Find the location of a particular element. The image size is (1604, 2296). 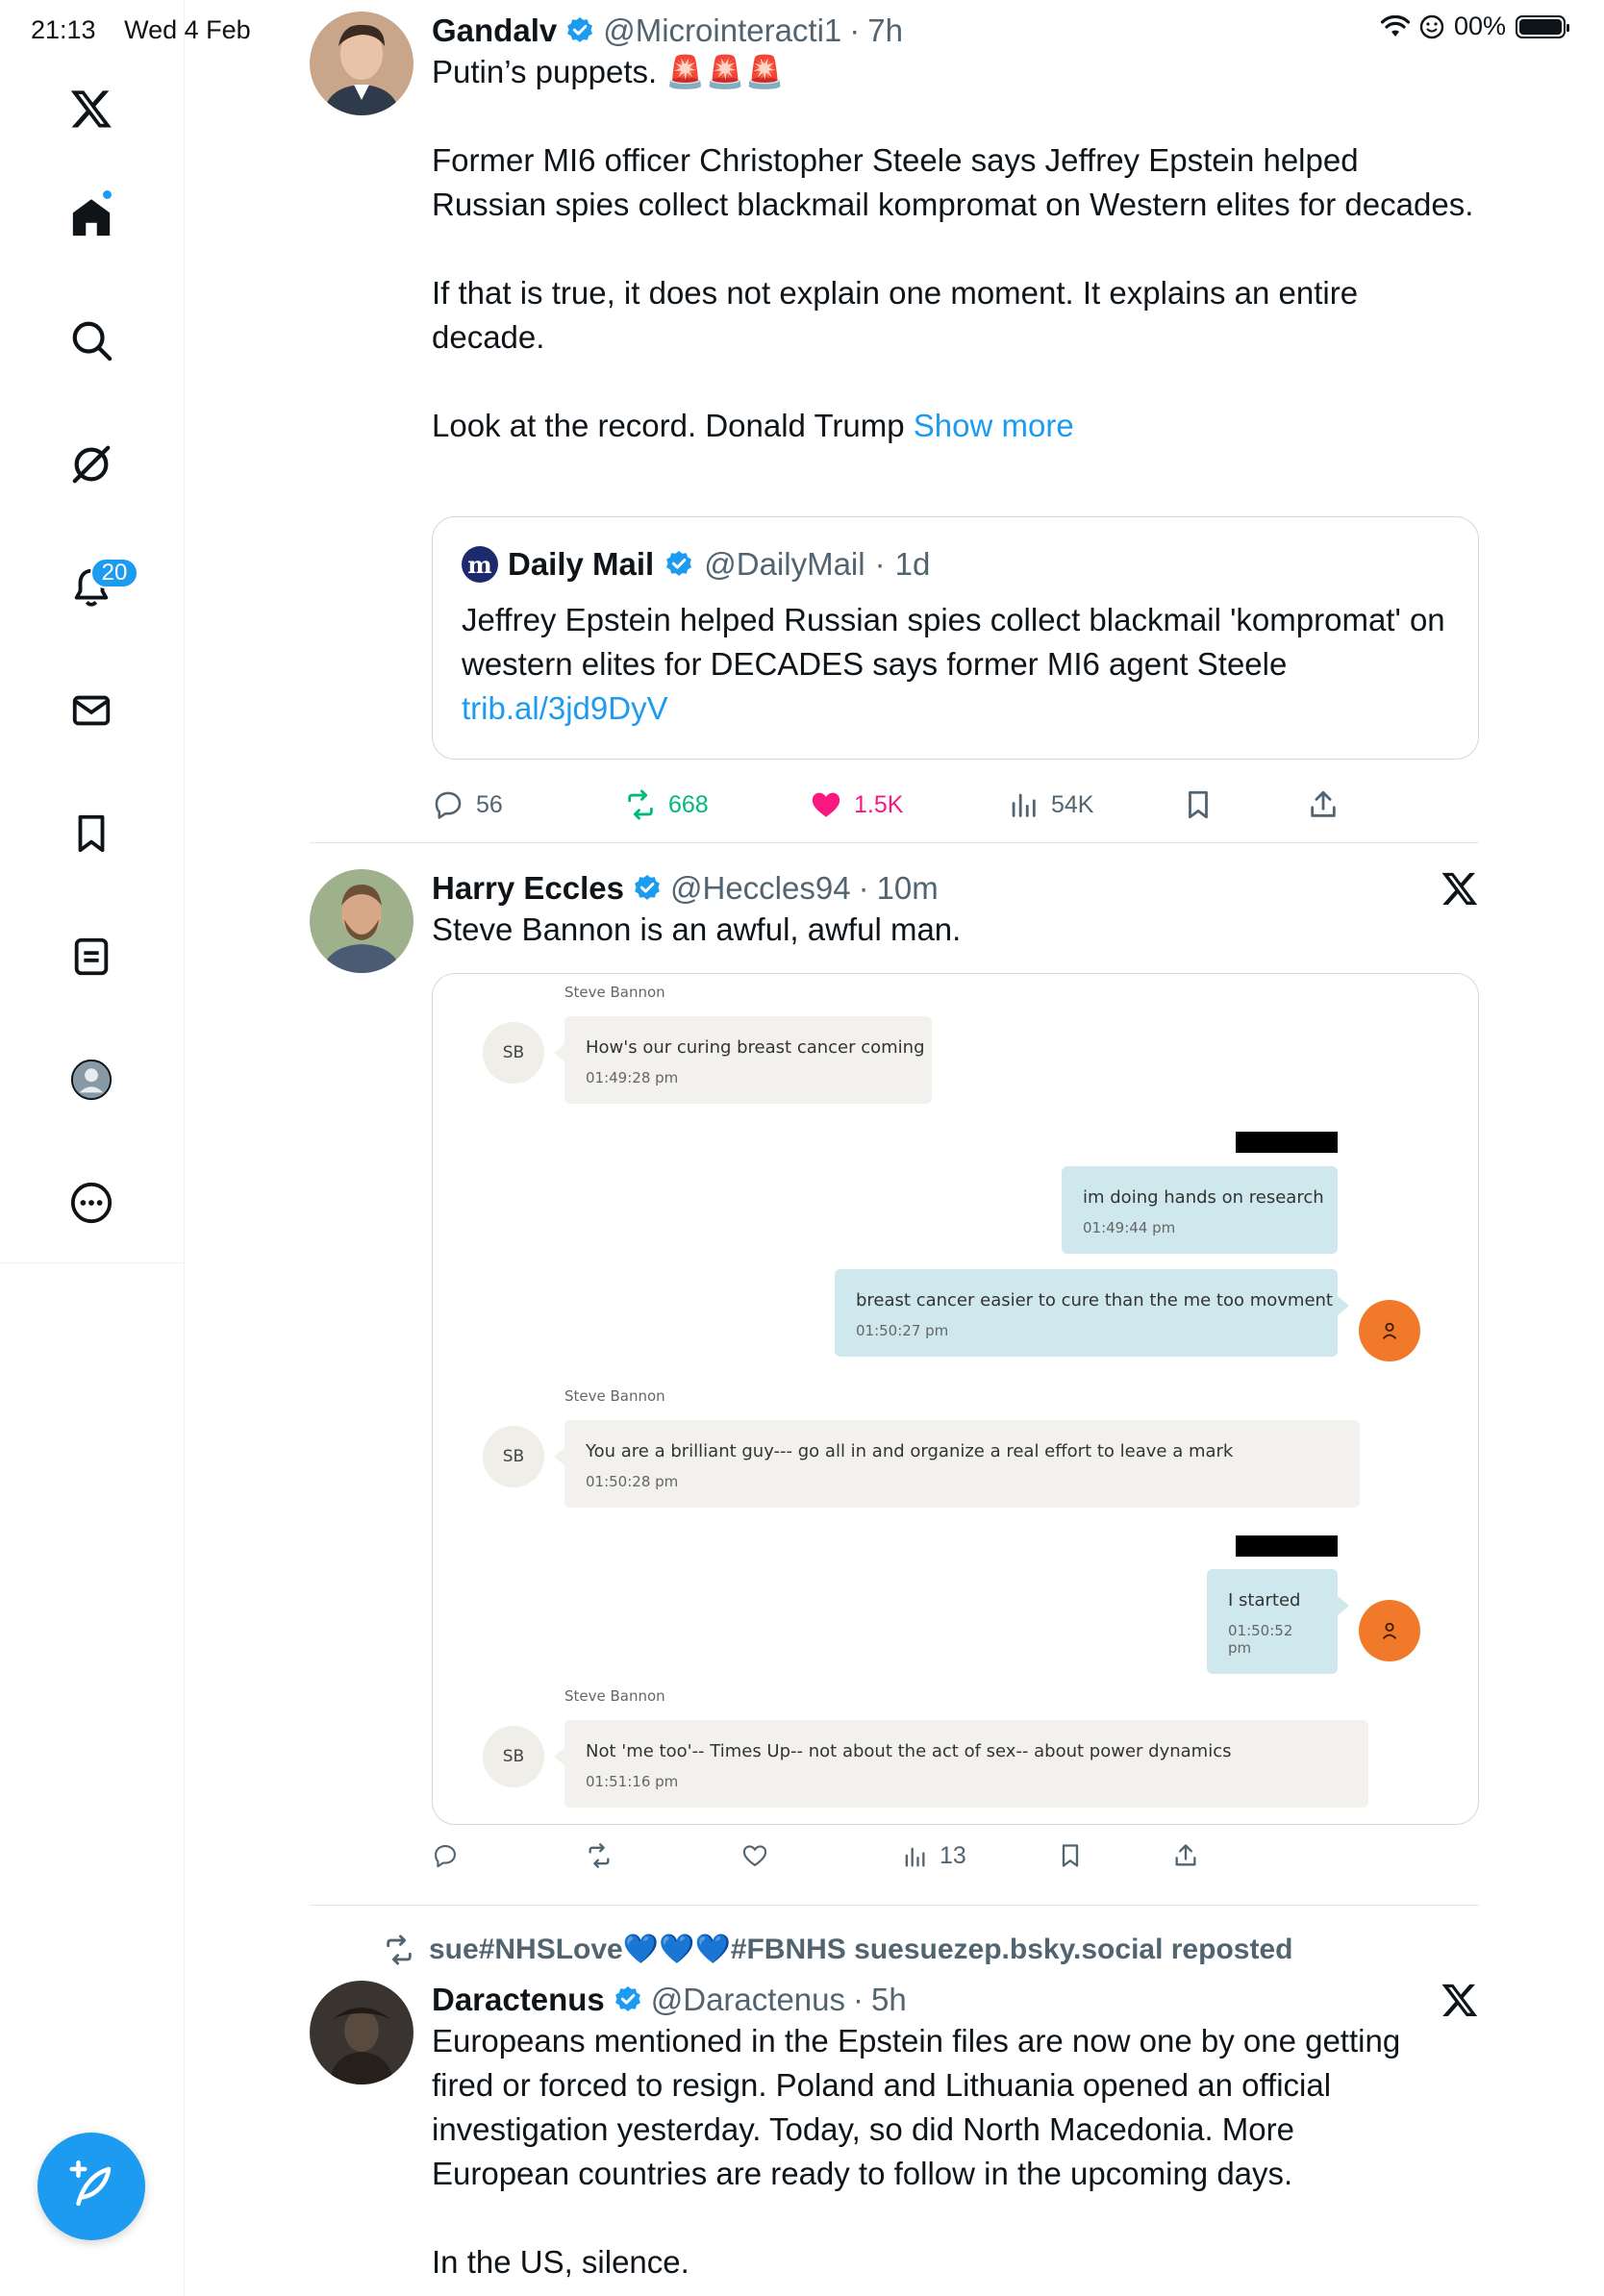

like-button is located at coordinates (754, 1855).